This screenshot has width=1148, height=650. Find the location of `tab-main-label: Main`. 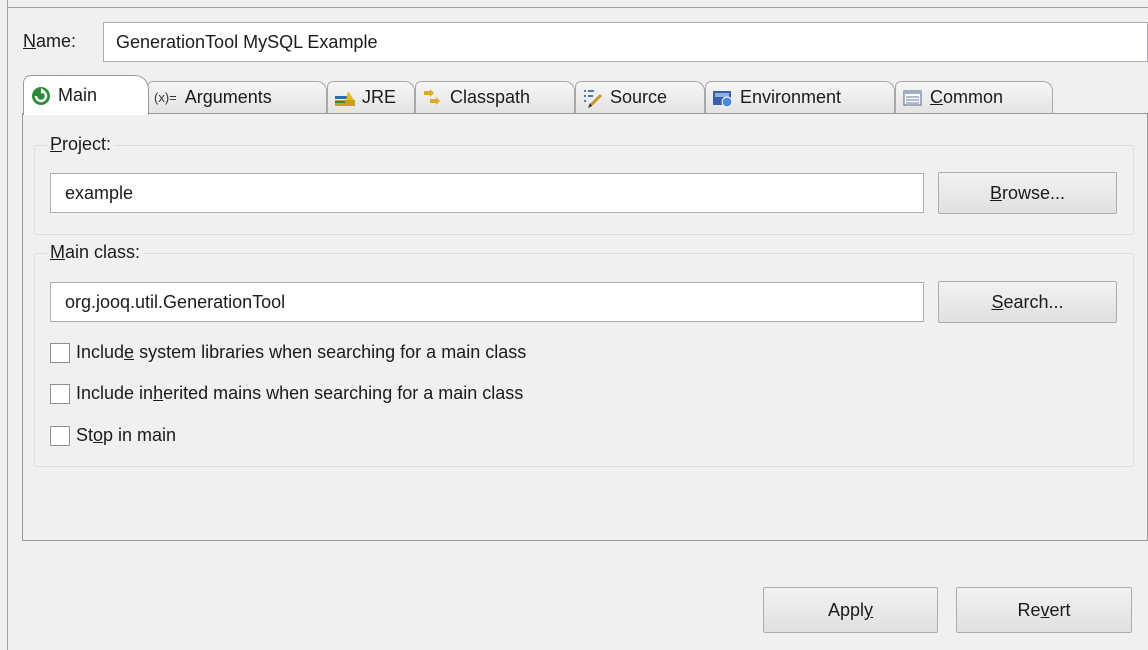

tab-main-label: Main is located at coordinates (78, 95).